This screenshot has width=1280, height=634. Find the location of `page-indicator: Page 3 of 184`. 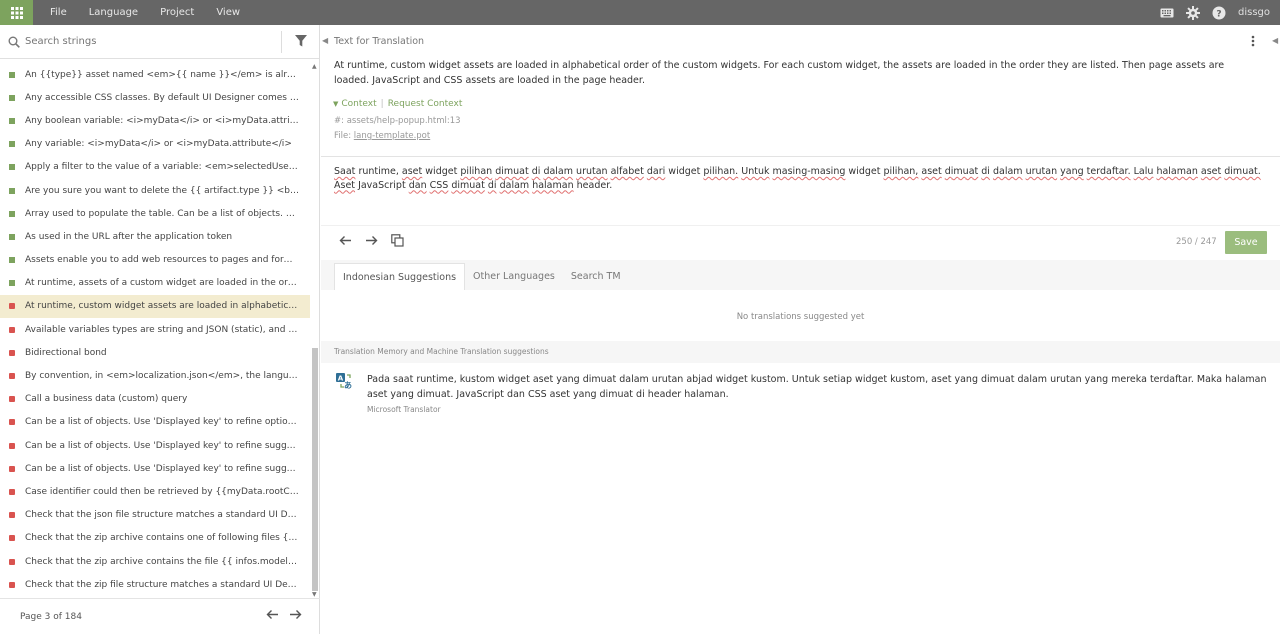

page-indicator: Page 3 of 184 is located at coordinates (51, 616).